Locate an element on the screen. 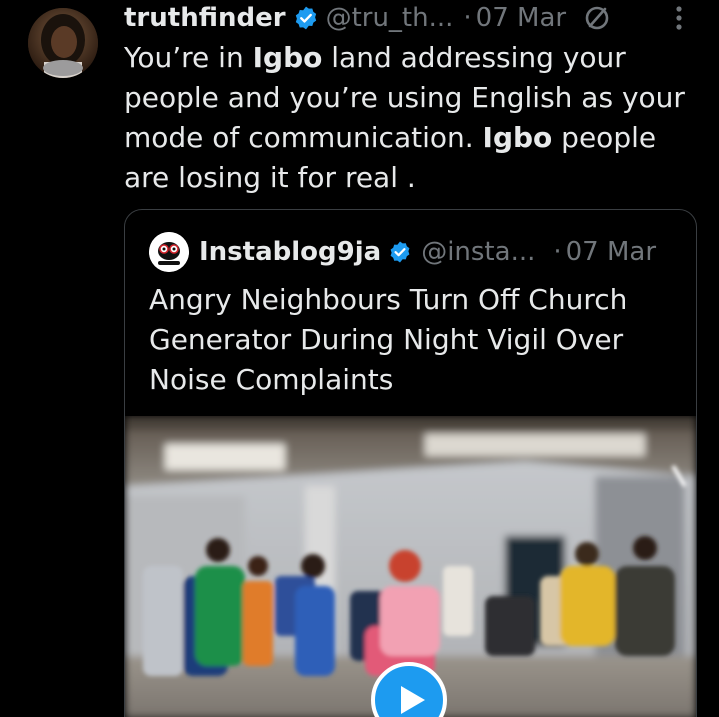 The height and width of the screenshot is (717, 719). play-icon is located at coordinates (409, 689).